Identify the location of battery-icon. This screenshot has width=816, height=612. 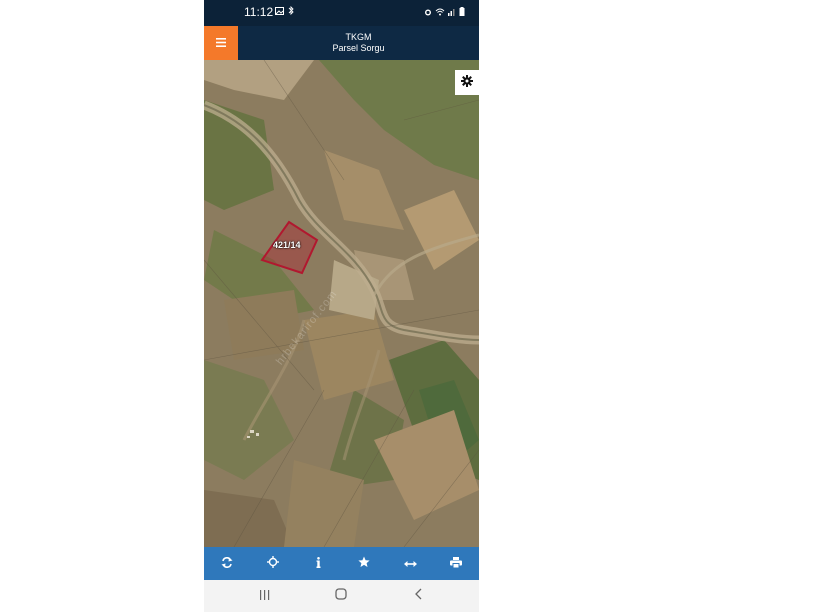
(462, 13).